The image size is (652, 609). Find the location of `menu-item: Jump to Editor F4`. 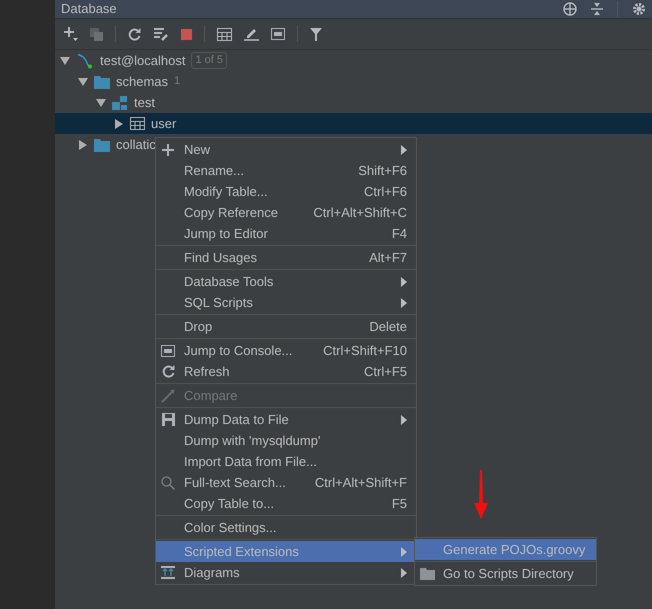

menu-item: Jump to Editor F4 is located at coordinates (286, 233).